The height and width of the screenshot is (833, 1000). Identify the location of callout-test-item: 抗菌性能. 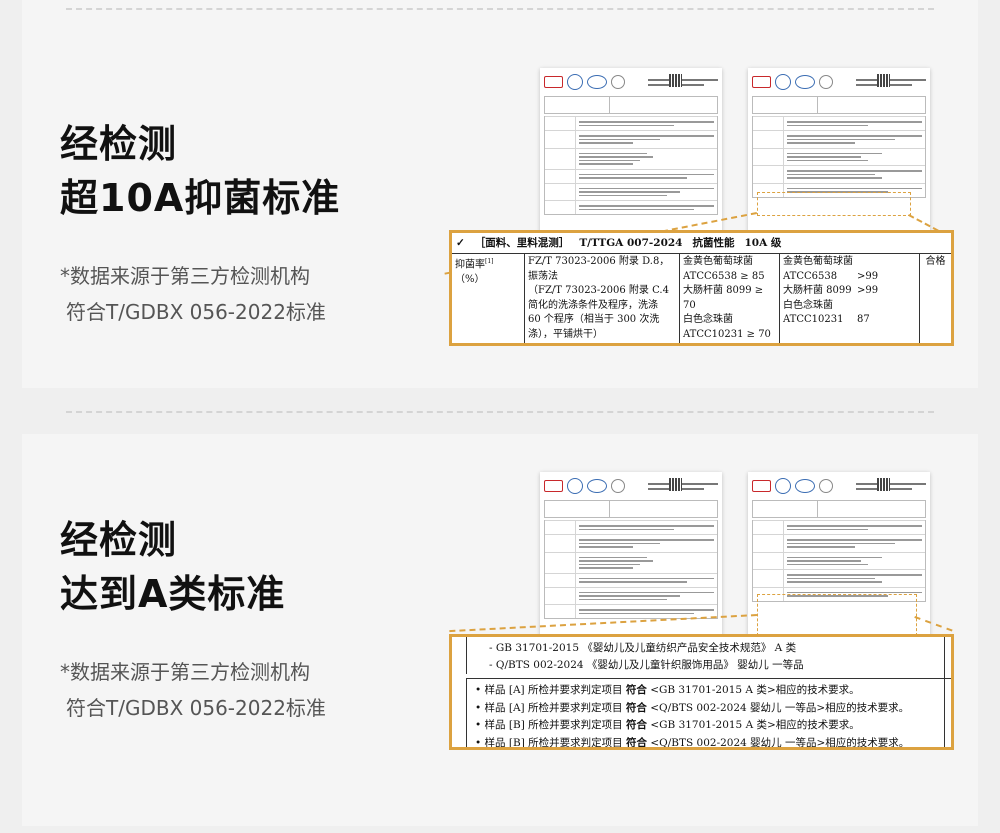
(713, 243).